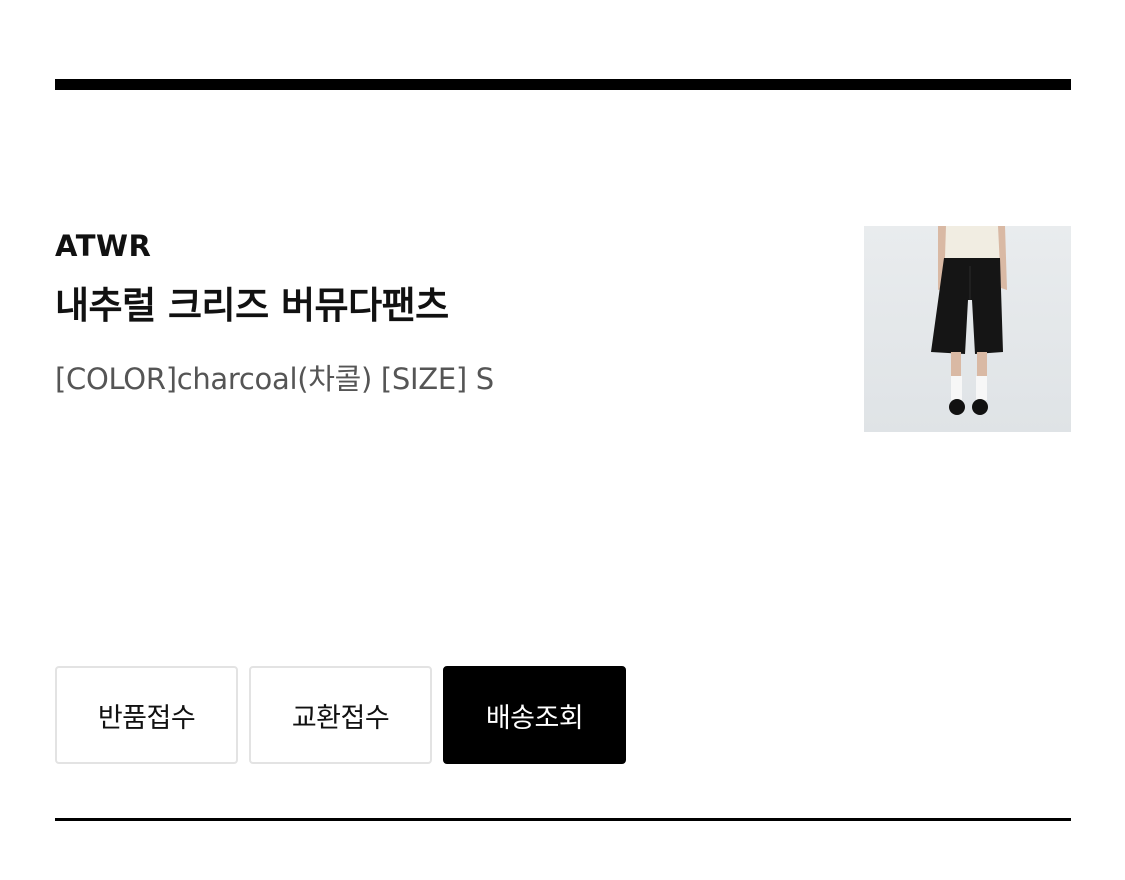 Image resolution: width=1125 pixels, height=880 pixels. What do you see at coordinates (274, 379) in the screenshot?
I see `product-option: [COLOR]charcoal(차콜) [SIZE] S` at bounding box center [274, 379].